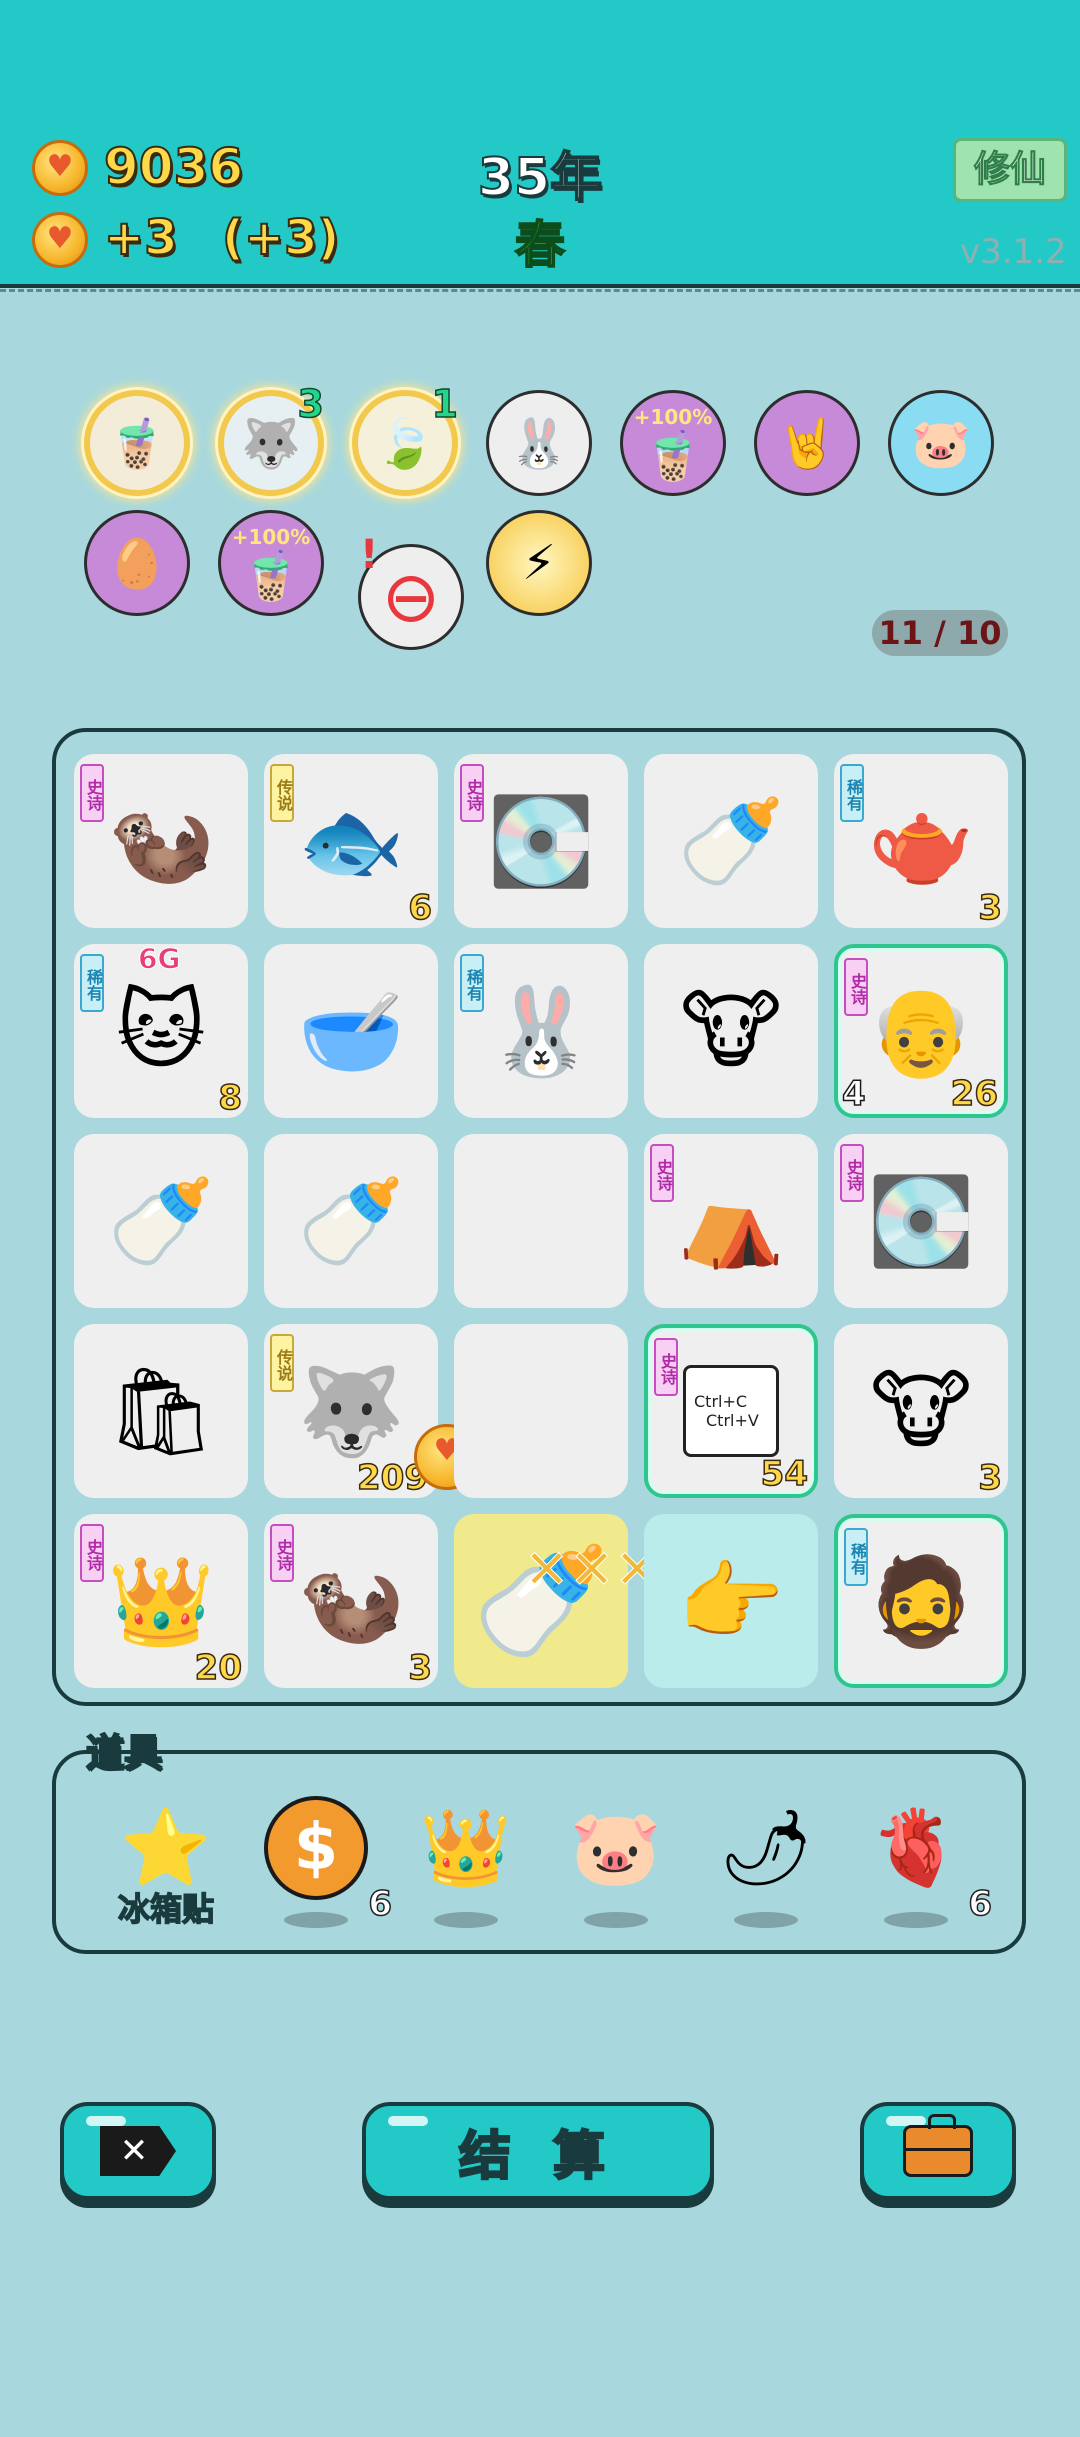 This screenshot has width=1080, height=2437. I want to click on settle-button: 结 算, so click(538, 2151).